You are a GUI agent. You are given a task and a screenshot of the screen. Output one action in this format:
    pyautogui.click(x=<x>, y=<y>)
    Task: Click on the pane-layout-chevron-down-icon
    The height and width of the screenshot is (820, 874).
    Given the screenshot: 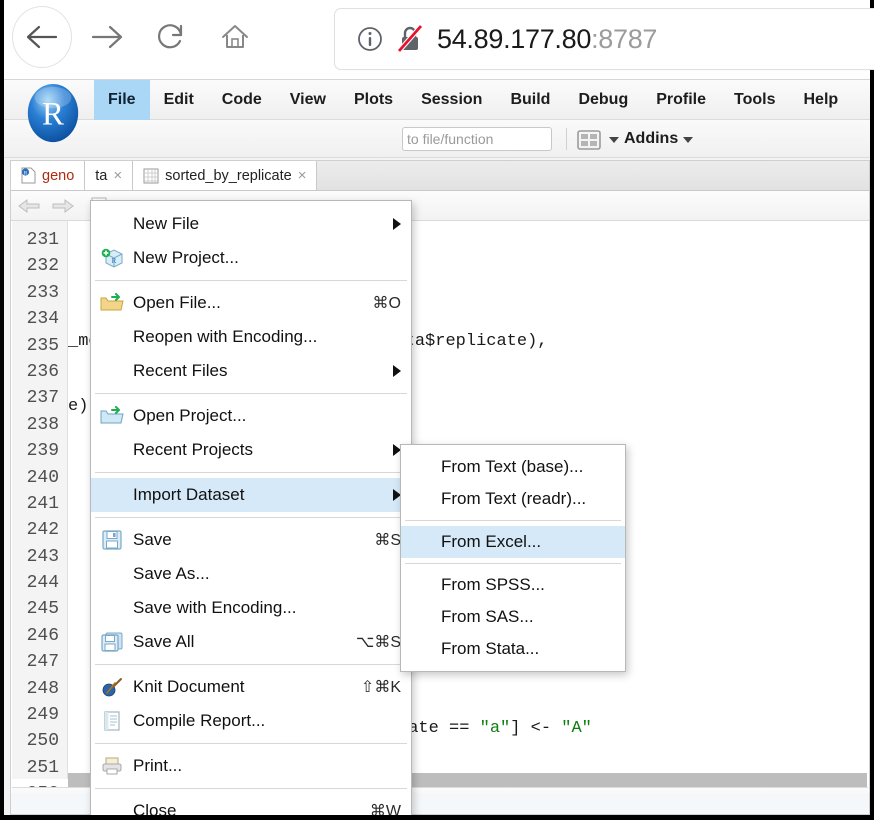 What is the action you would take?
    pyautogui.click(x=614, y=140)
    